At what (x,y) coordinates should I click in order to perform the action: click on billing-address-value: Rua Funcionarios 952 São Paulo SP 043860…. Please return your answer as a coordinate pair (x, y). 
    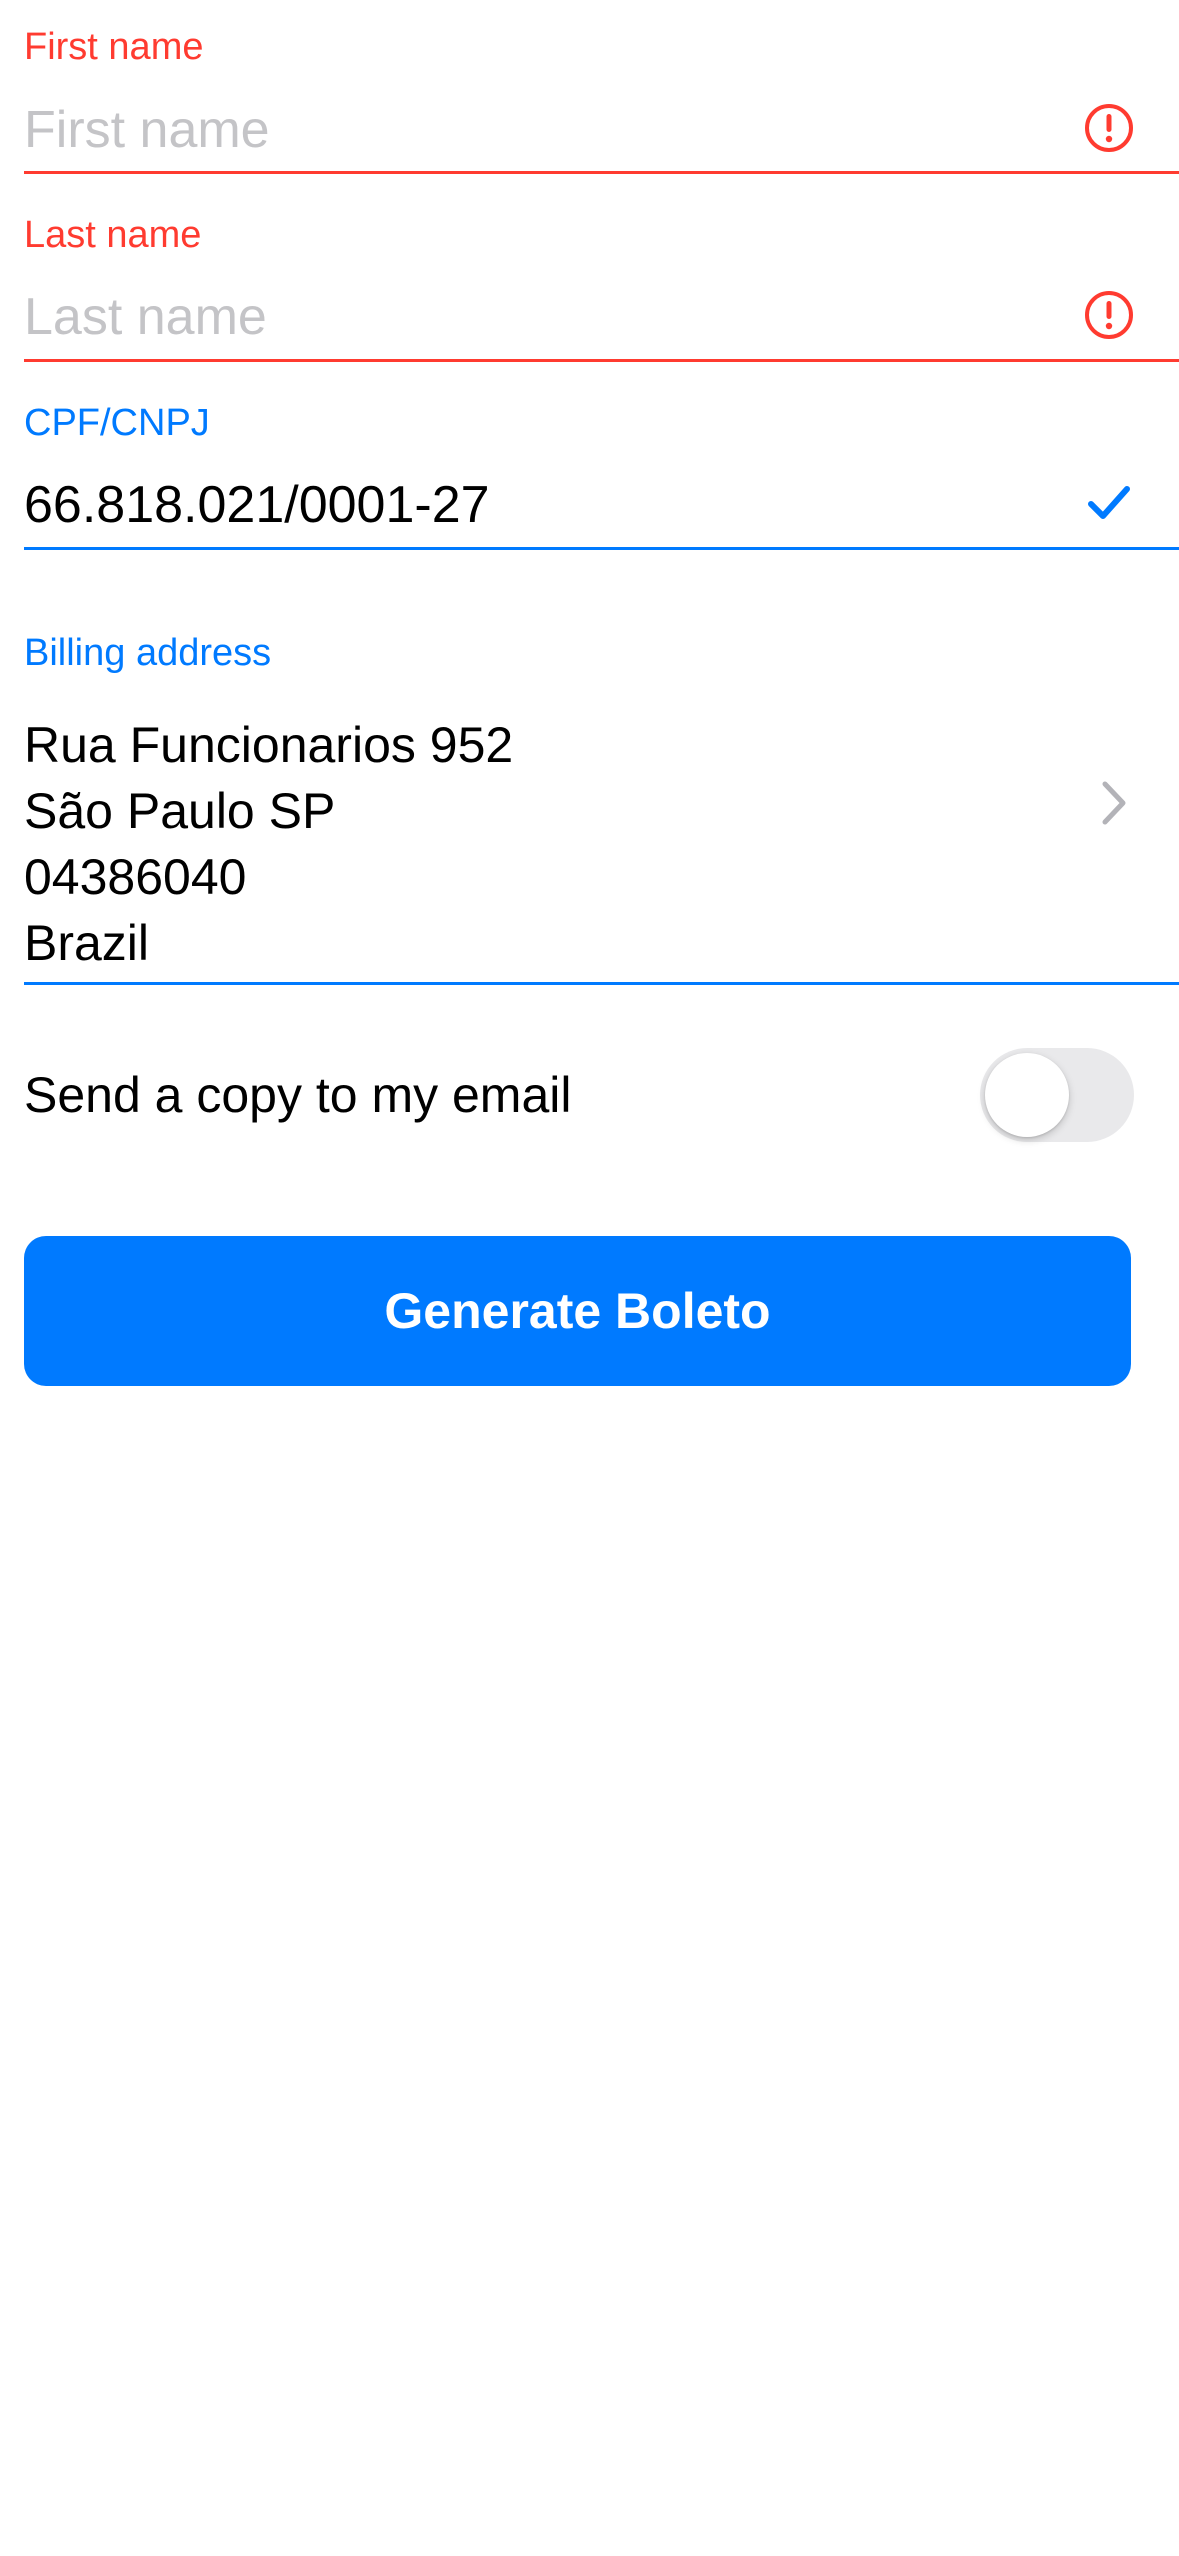
    Looking at the image, I should click on (268, 844).